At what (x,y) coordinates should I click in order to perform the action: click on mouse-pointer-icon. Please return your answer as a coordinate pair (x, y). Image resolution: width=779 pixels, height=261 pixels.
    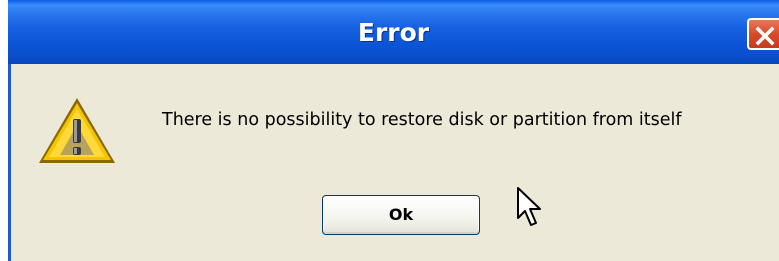
    Looking at the image, I should click on (529, 206).